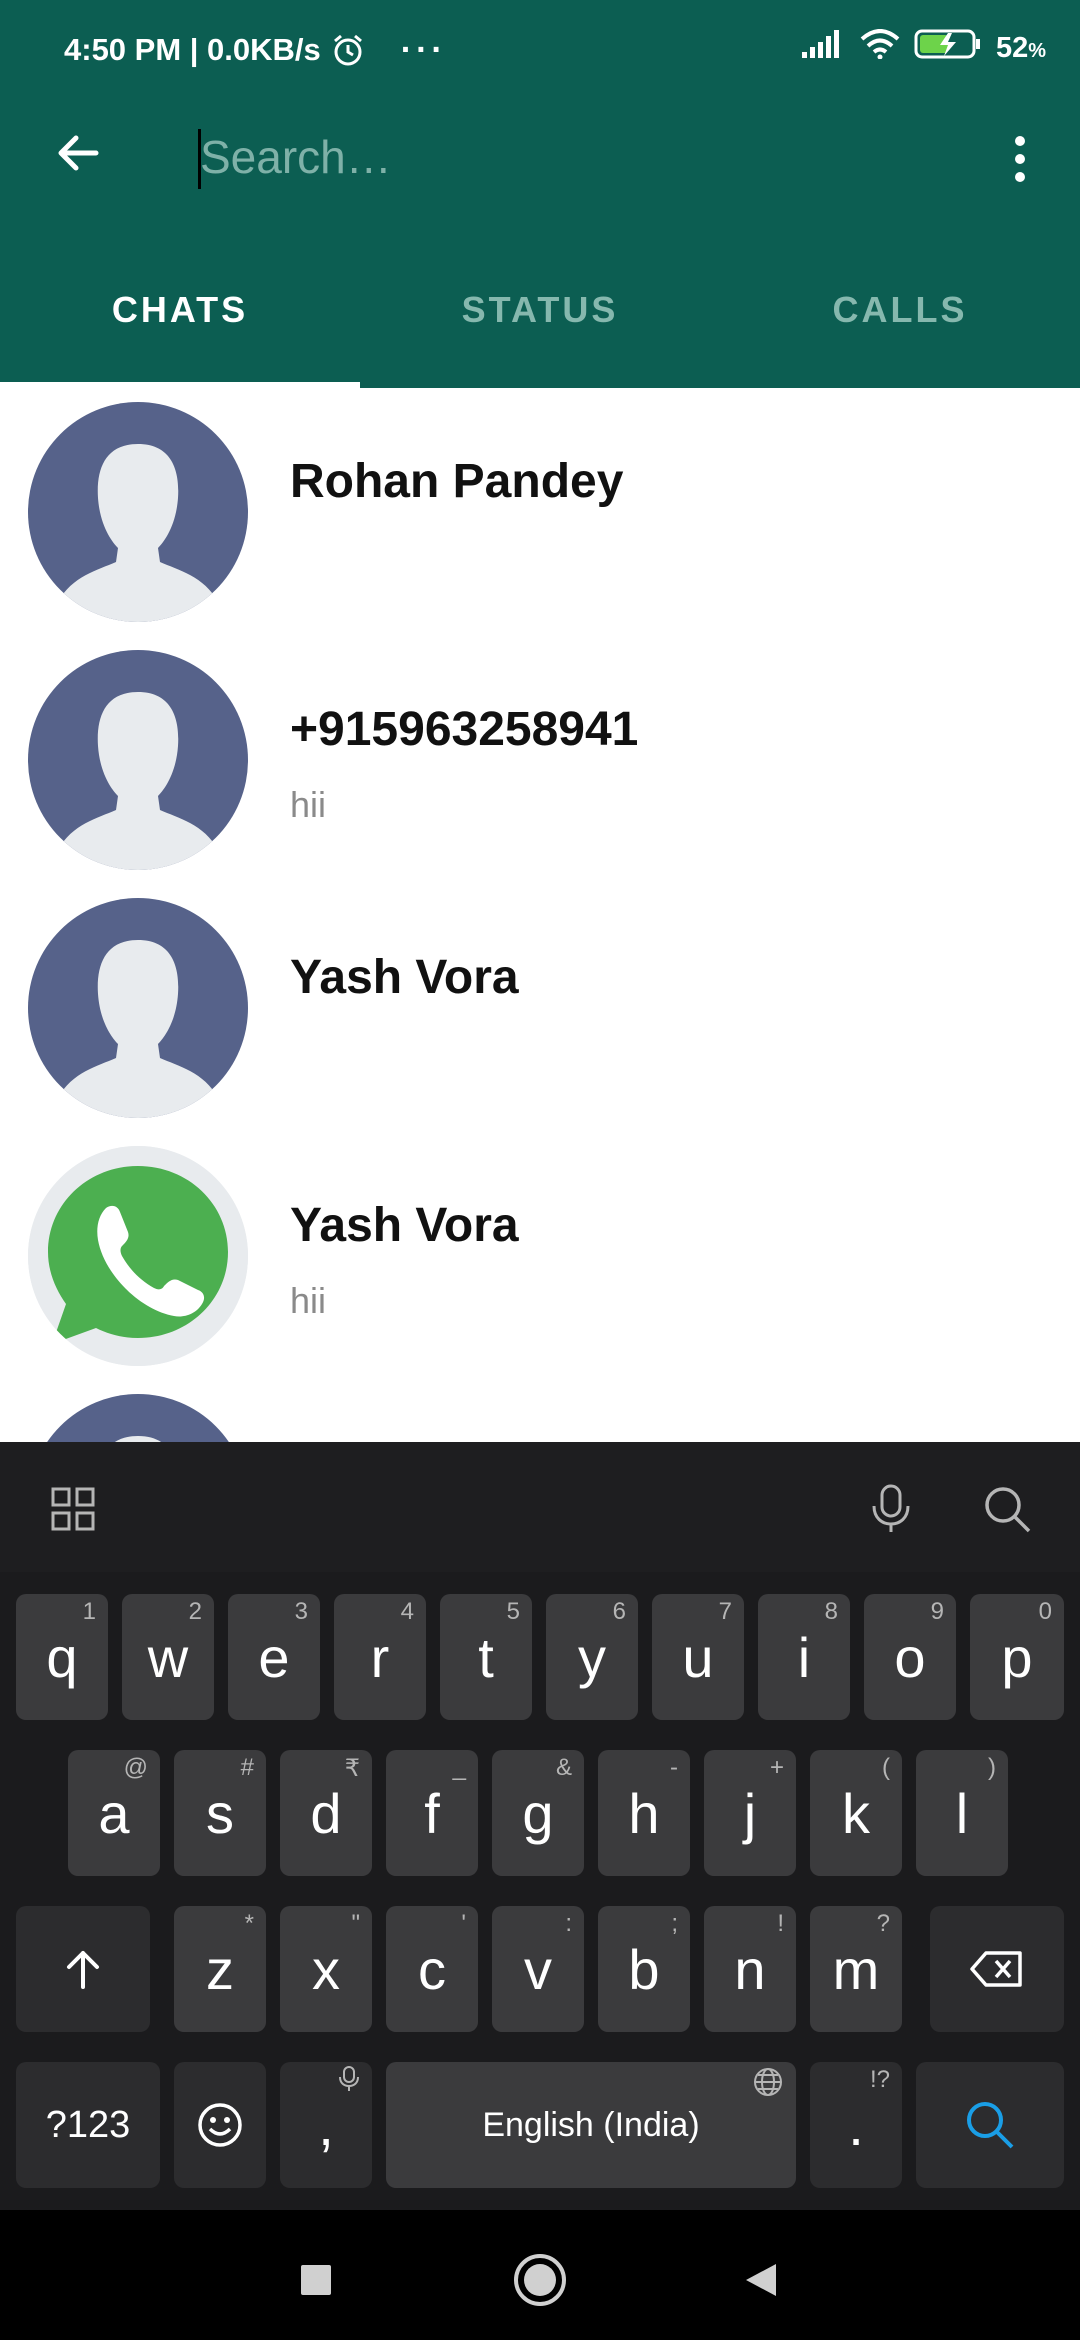 The width and height of the screenshot is (1080, 2340). I want to click on back-nav-button, so click(760, 2280).